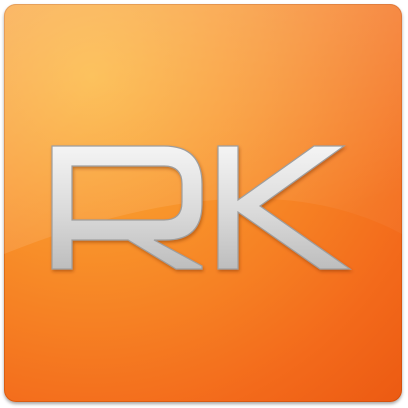  I want to click on letter-r, so click(127, 207).